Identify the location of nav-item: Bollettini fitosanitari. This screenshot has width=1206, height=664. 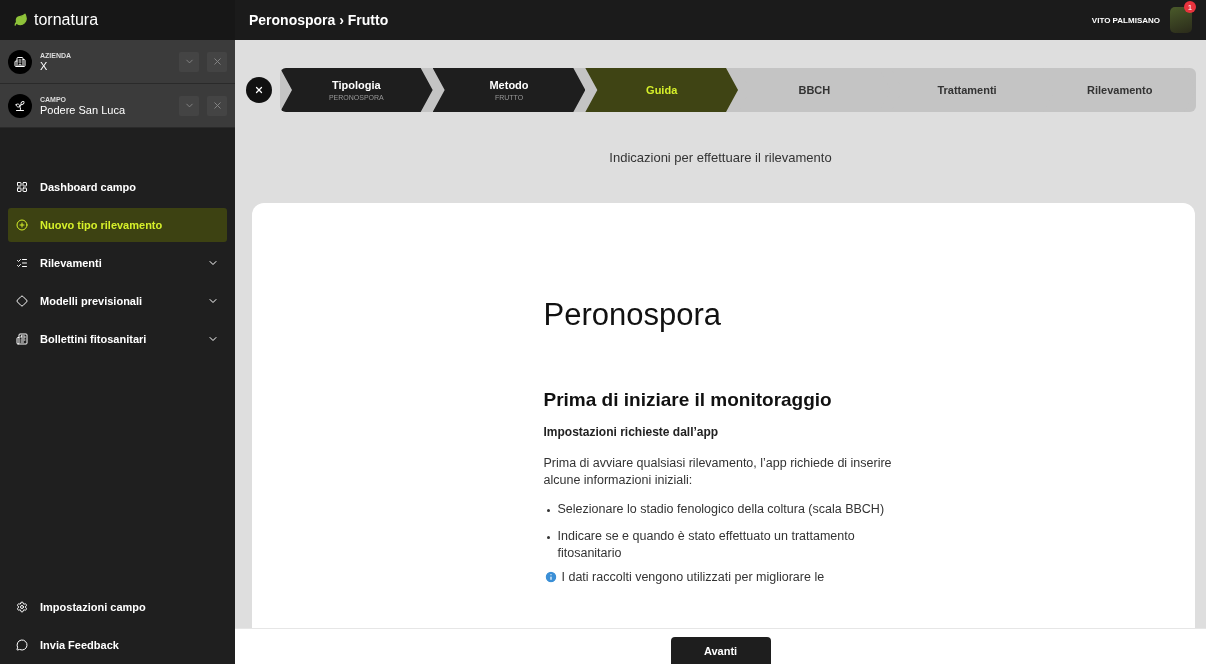
(117, 339).